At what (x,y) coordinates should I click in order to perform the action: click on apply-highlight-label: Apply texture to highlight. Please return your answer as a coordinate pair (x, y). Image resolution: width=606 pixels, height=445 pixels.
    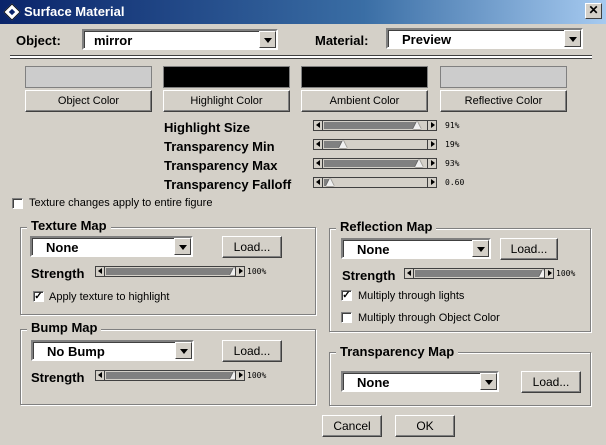
    Looking at the image, I should click on (109, 297).